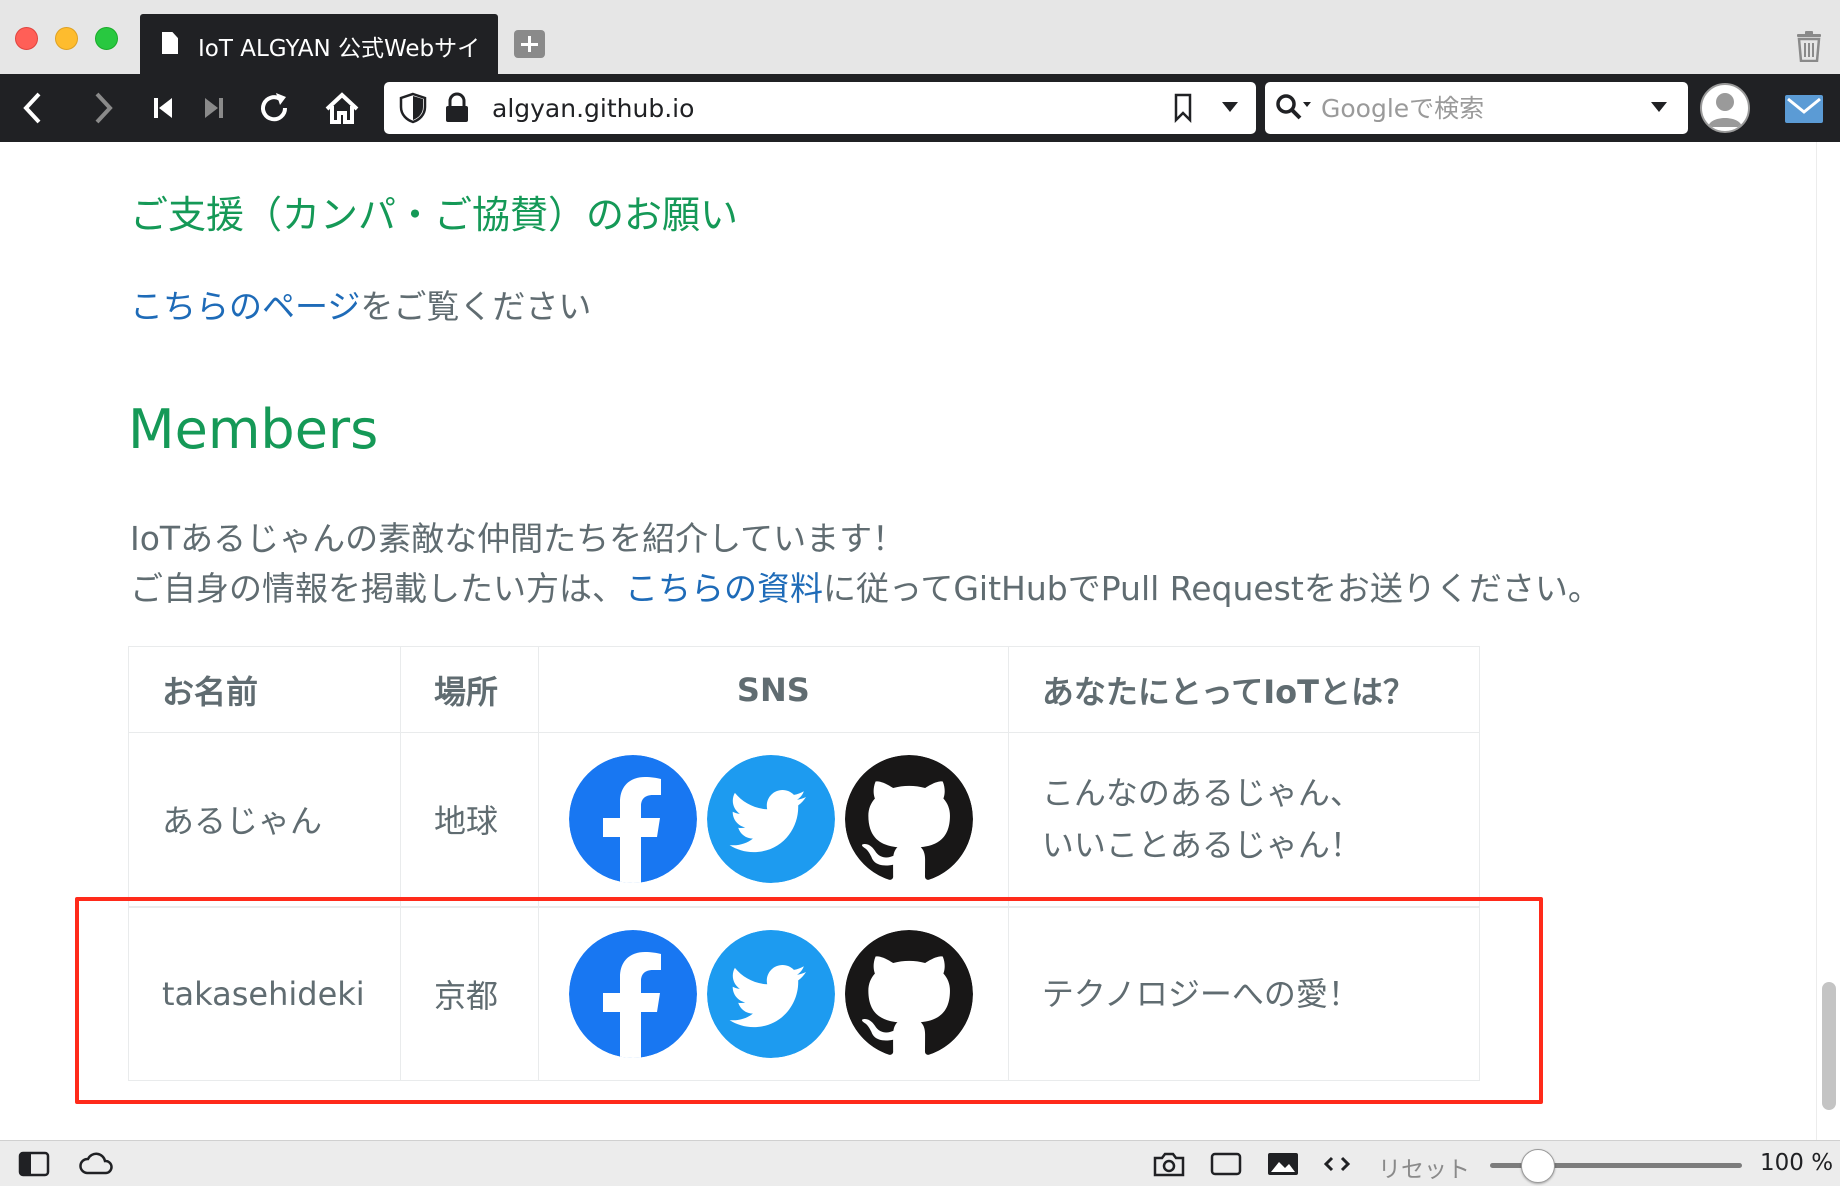 The width and height of the screenshot is (1840, 1186). Describe the element at coordinates (529, 44) in the screenshot. I see `new-tab-button` at that location.